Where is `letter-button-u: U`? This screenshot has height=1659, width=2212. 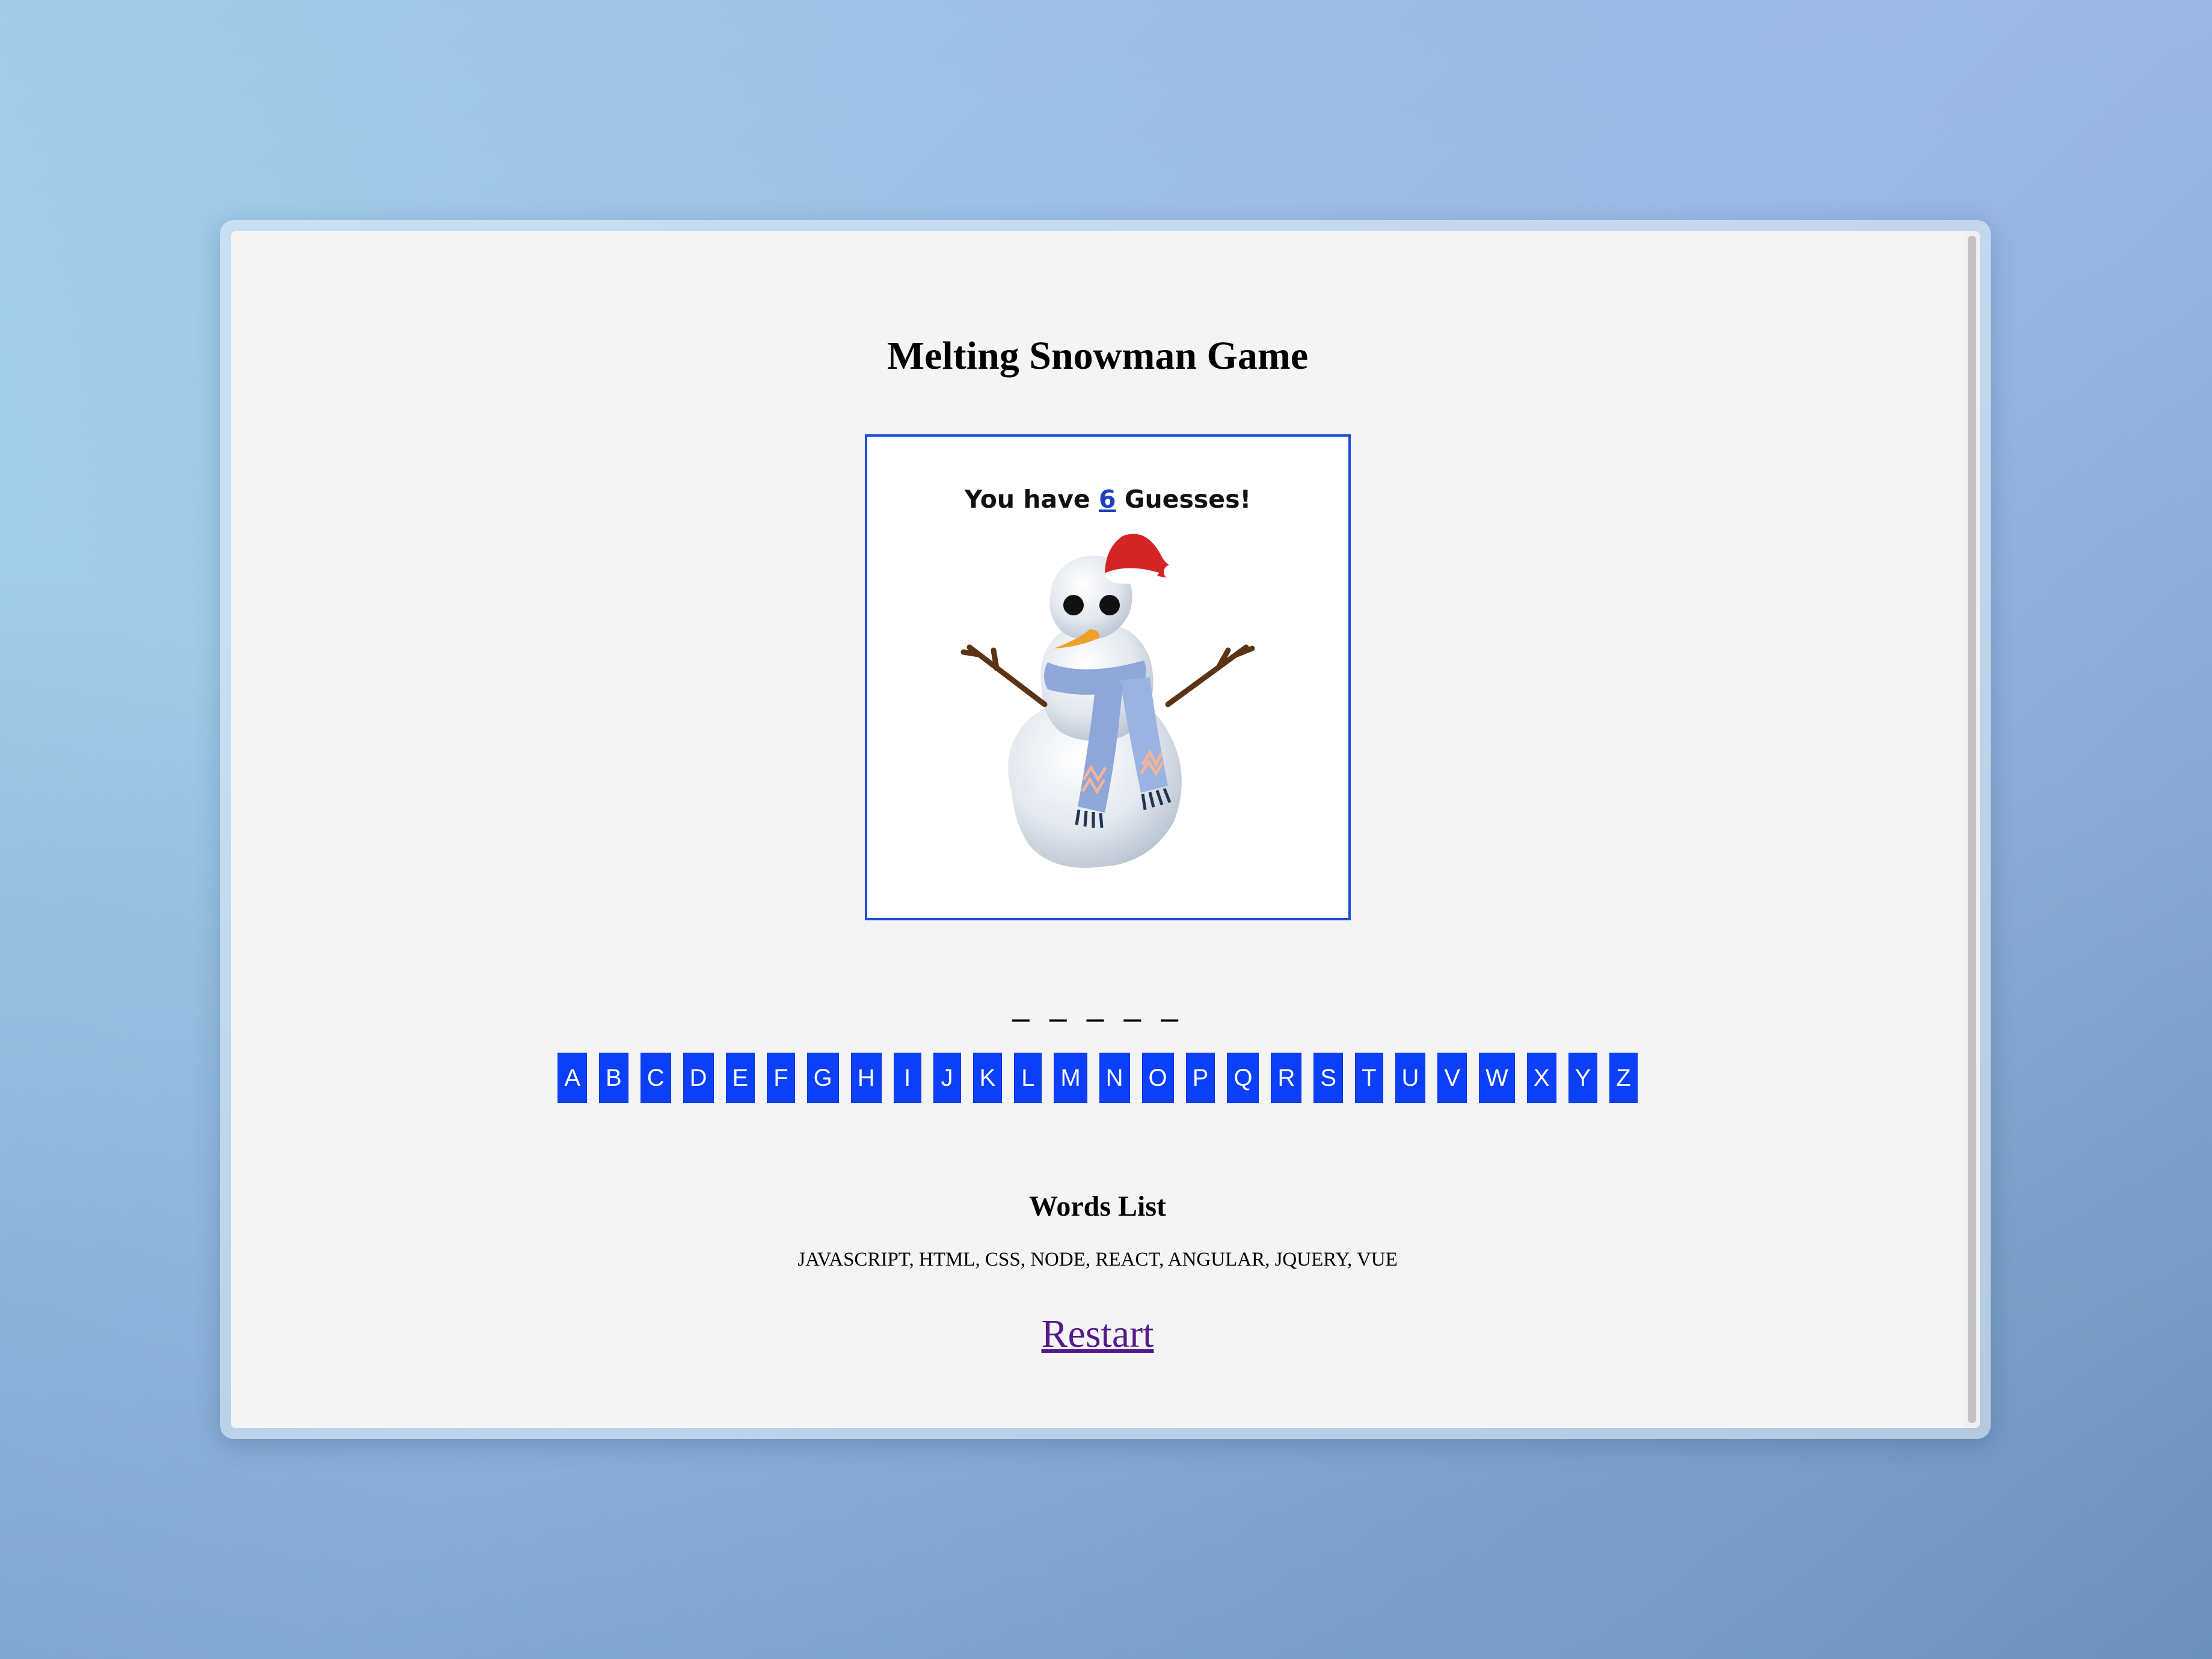 letter-button-u: U is located at coordinates (1410, 1078).